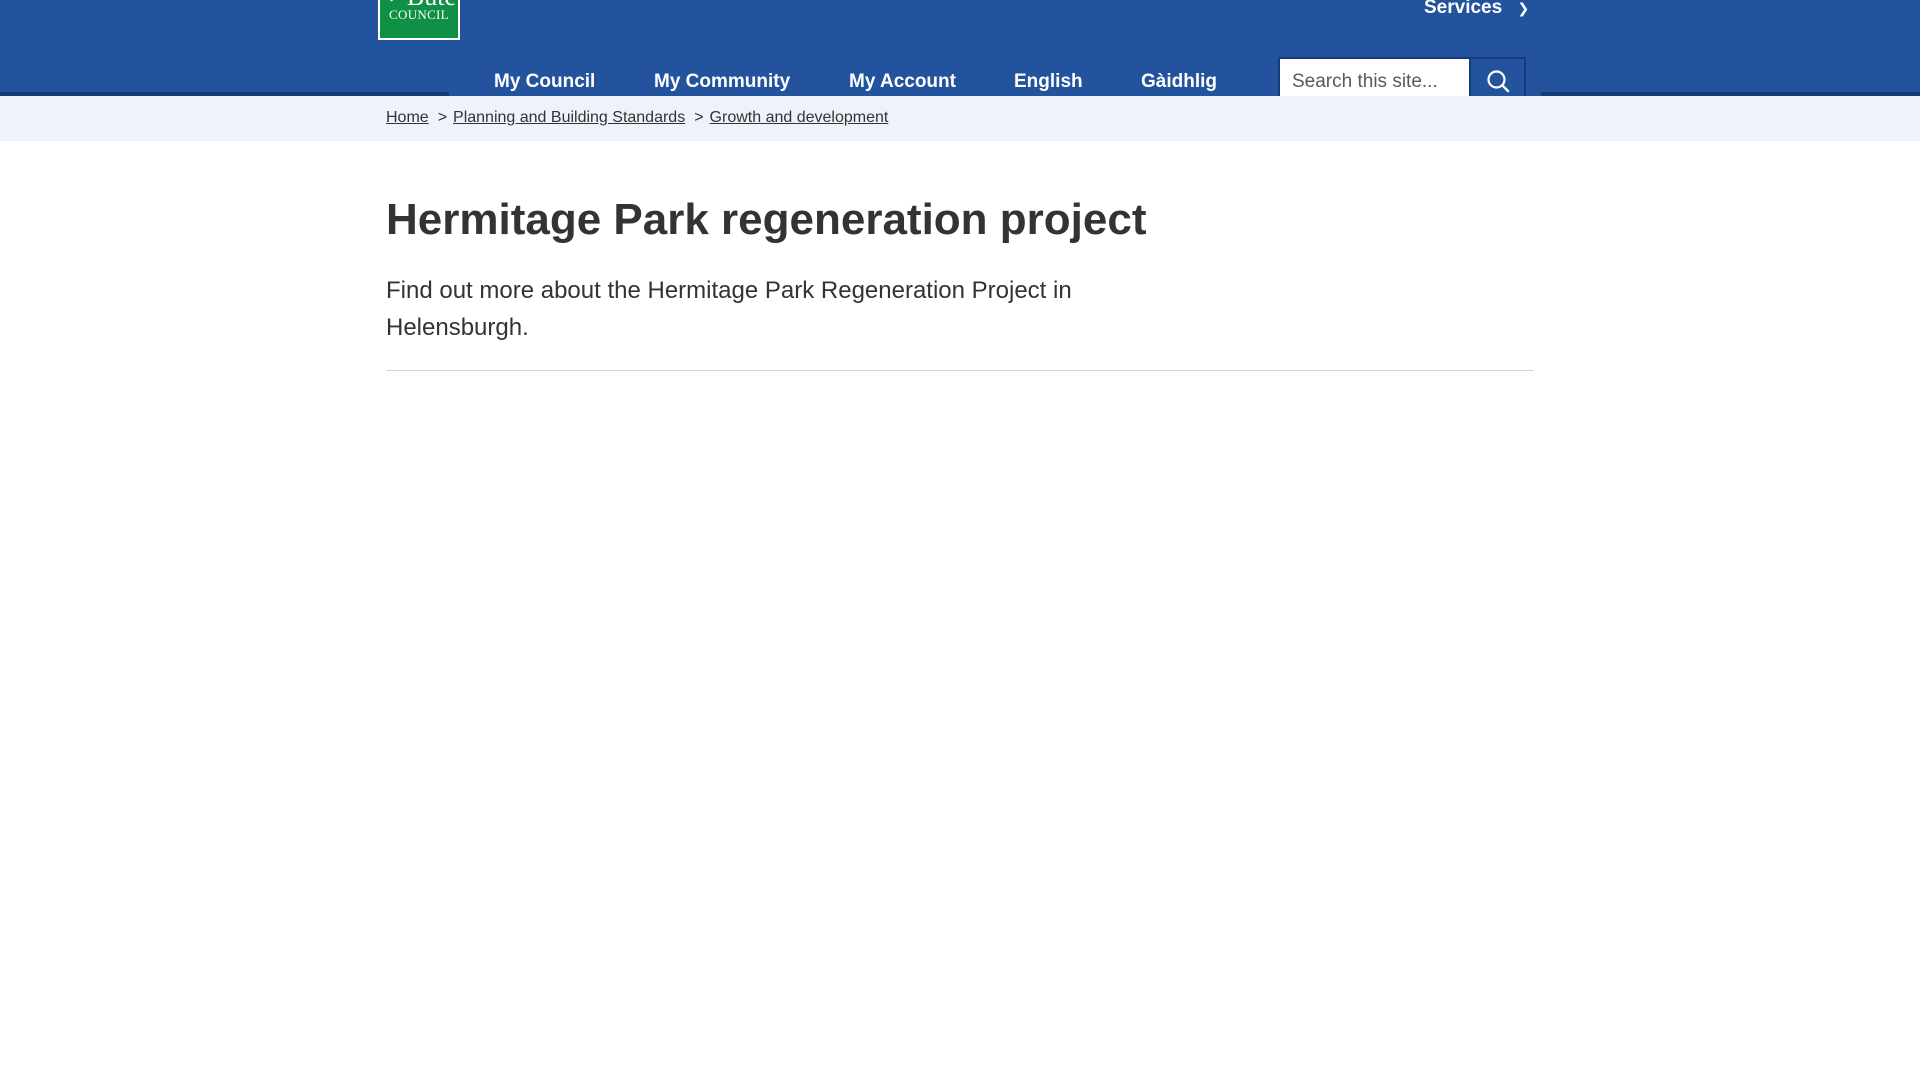  I want to click on breadcrumb-home: Home, so click(407, 117).